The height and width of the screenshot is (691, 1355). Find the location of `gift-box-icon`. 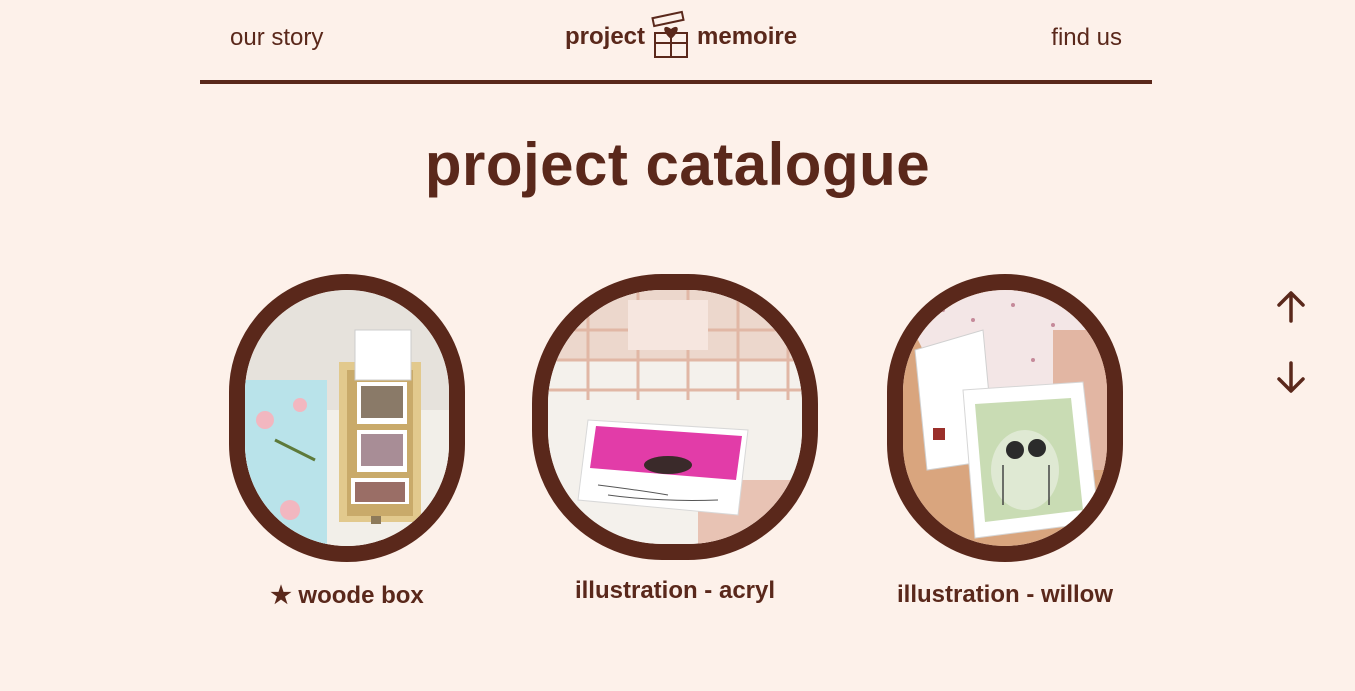

gift-box-icon is located at coordinates (671, 37).